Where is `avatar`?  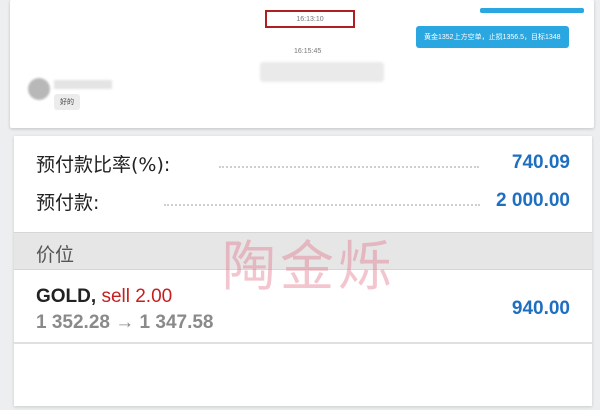 avatar is located at coordinates (39, 89).